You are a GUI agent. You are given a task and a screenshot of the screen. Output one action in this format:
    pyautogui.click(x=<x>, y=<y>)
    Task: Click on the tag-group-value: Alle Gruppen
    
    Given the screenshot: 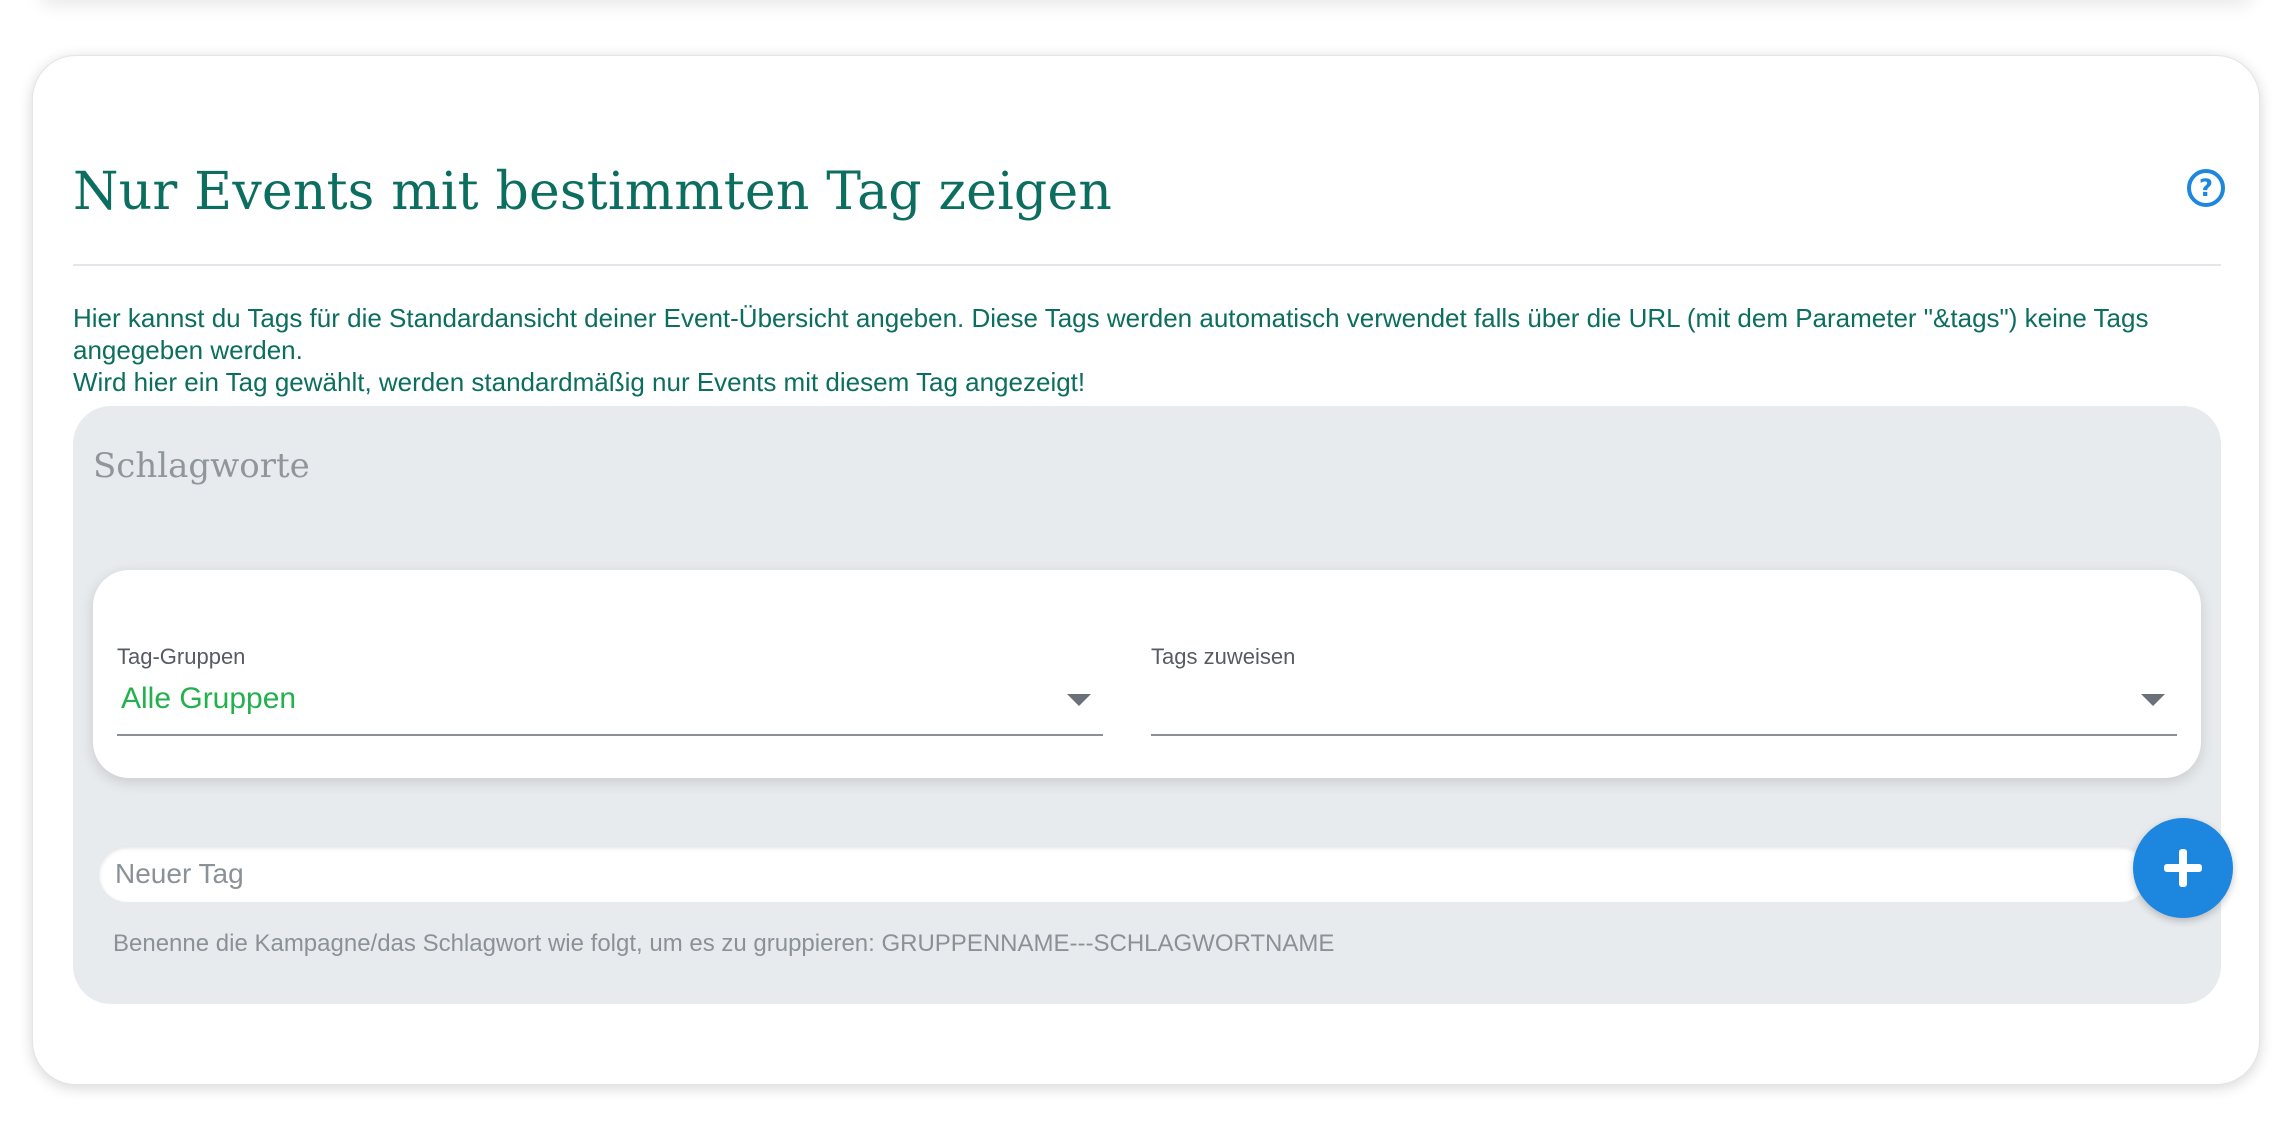 What is the action you would take?
    pyautogui.click(x=208, y=699)
    